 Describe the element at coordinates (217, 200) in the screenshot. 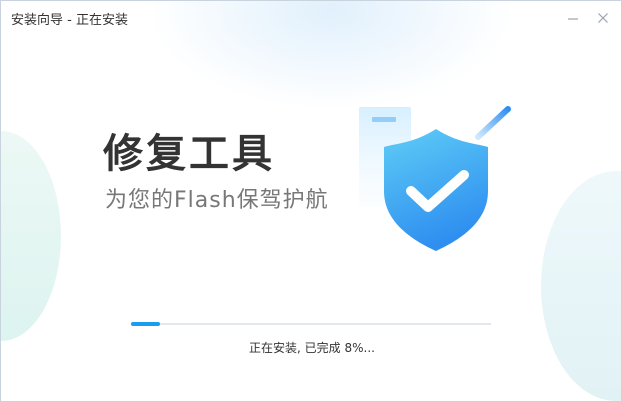

I see `product-subheading: 为您的Flash保驾护航` at that location.